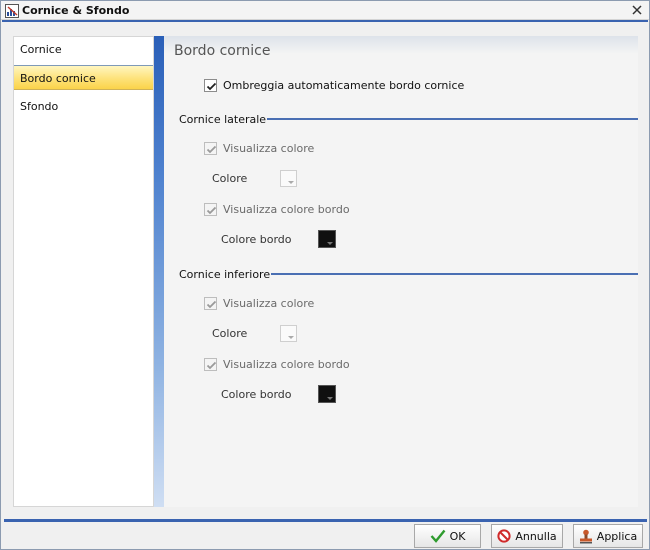 This screenshot has width=650, height=550. I want to click on stamp-icon, so click(585, 536).